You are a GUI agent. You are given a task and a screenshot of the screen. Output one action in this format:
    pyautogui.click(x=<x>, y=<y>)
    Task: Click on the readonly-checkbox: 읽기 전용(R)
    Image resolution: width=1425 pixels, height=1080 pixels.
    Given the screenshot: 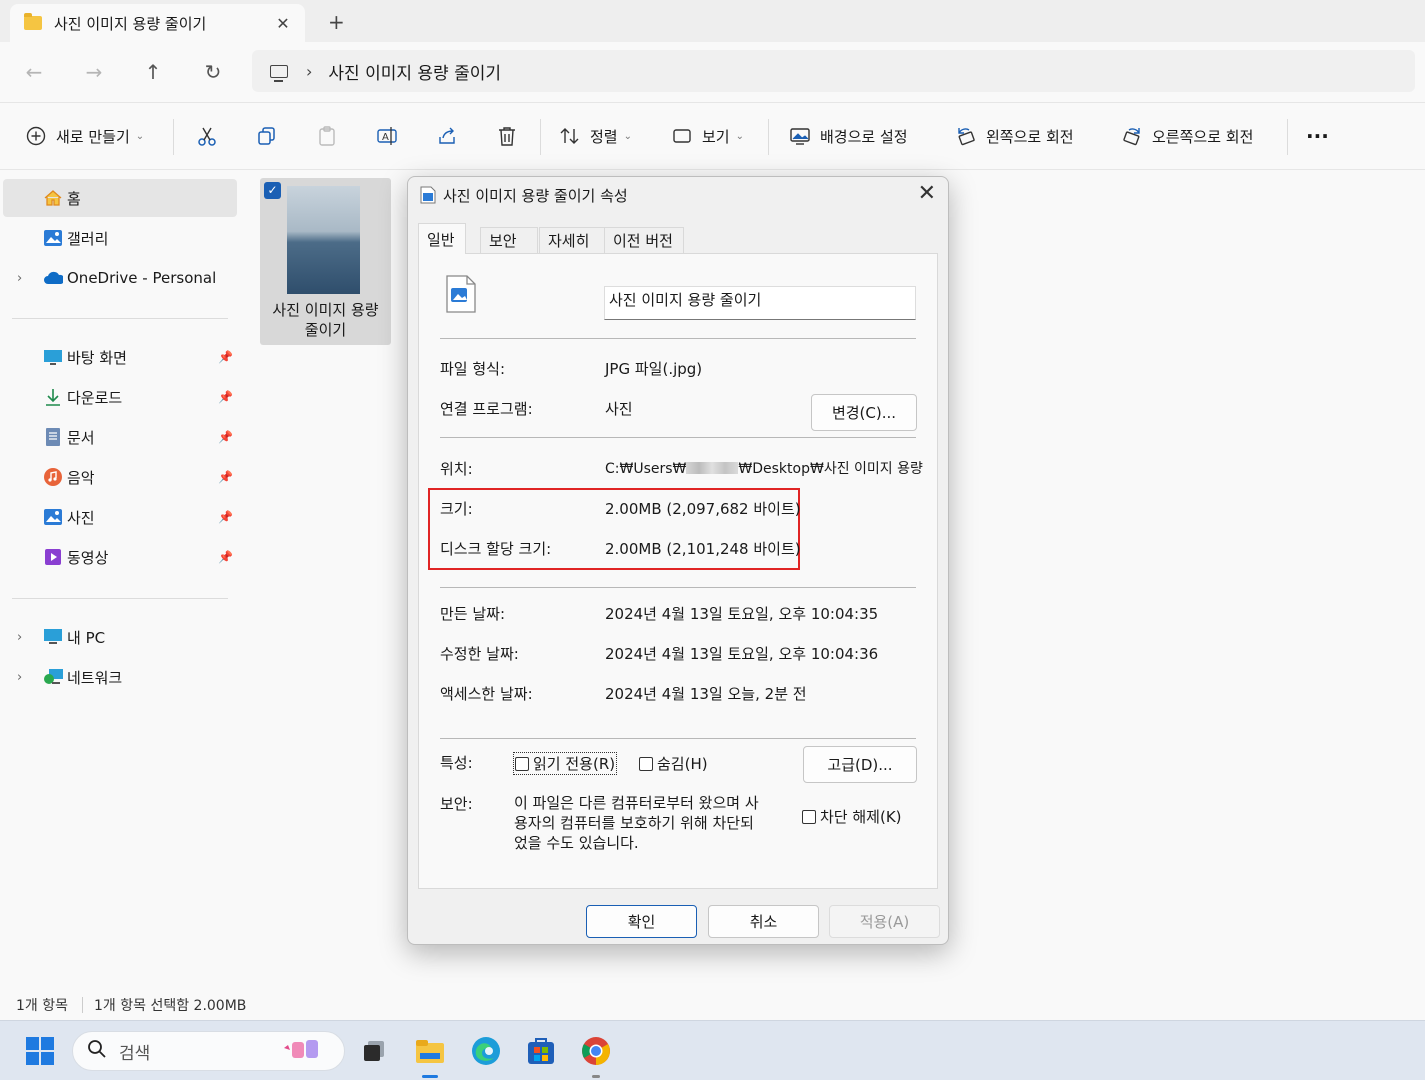 What is the action you would take?
    pyautogui.click(x=565, y=763)
    